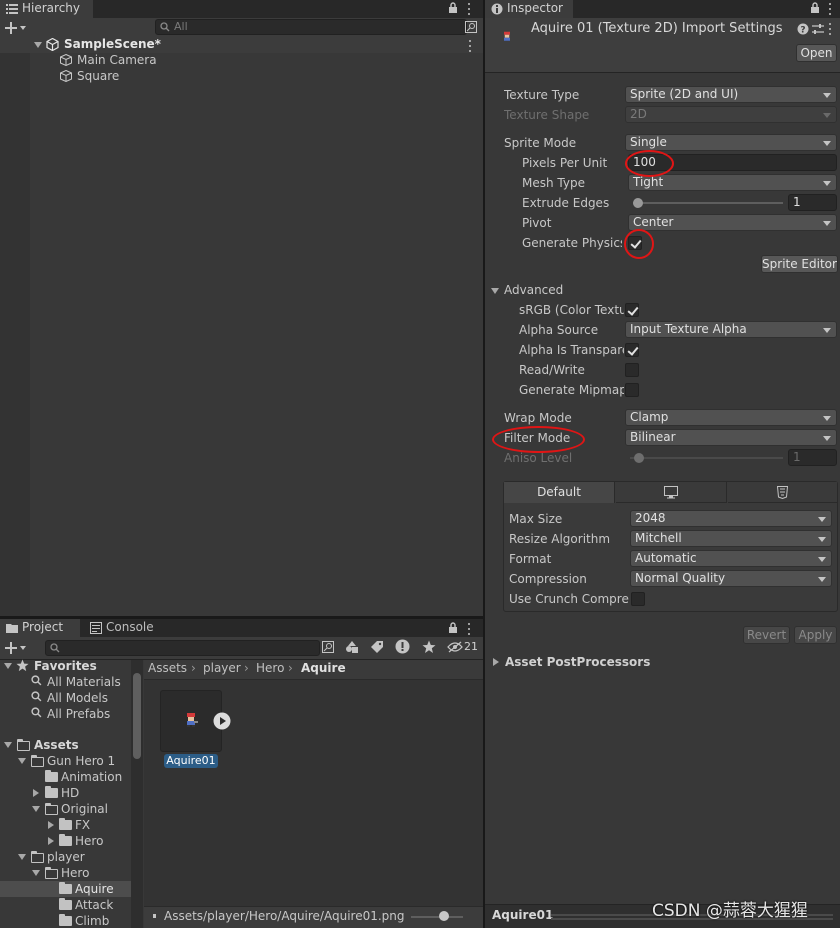  What do you see at coordinates (638, 599) in the screenshot?
I see `crunch-checkbox` at bounding box center [638, 599].